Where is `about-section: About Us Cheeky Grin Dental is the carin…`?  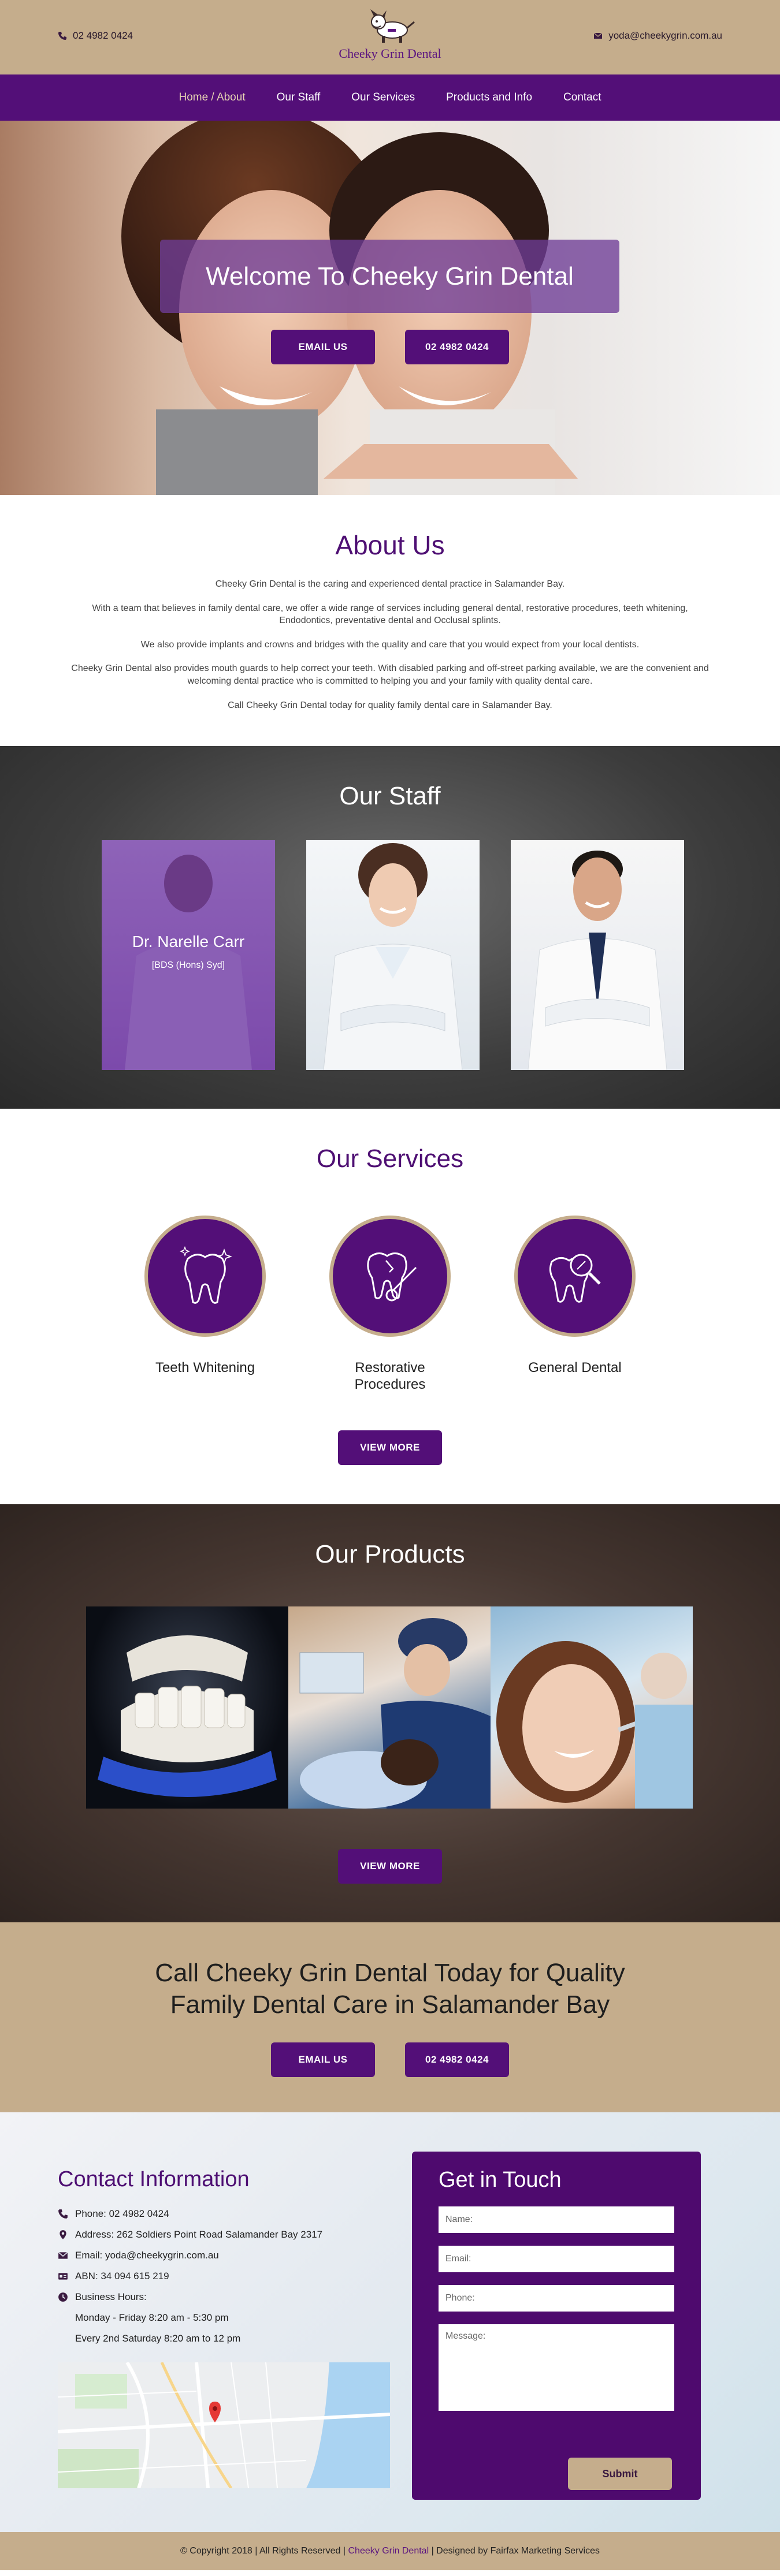 about-section: About Us Cheeky Grin Dental is the carin… is located at coordinates (390, 620).